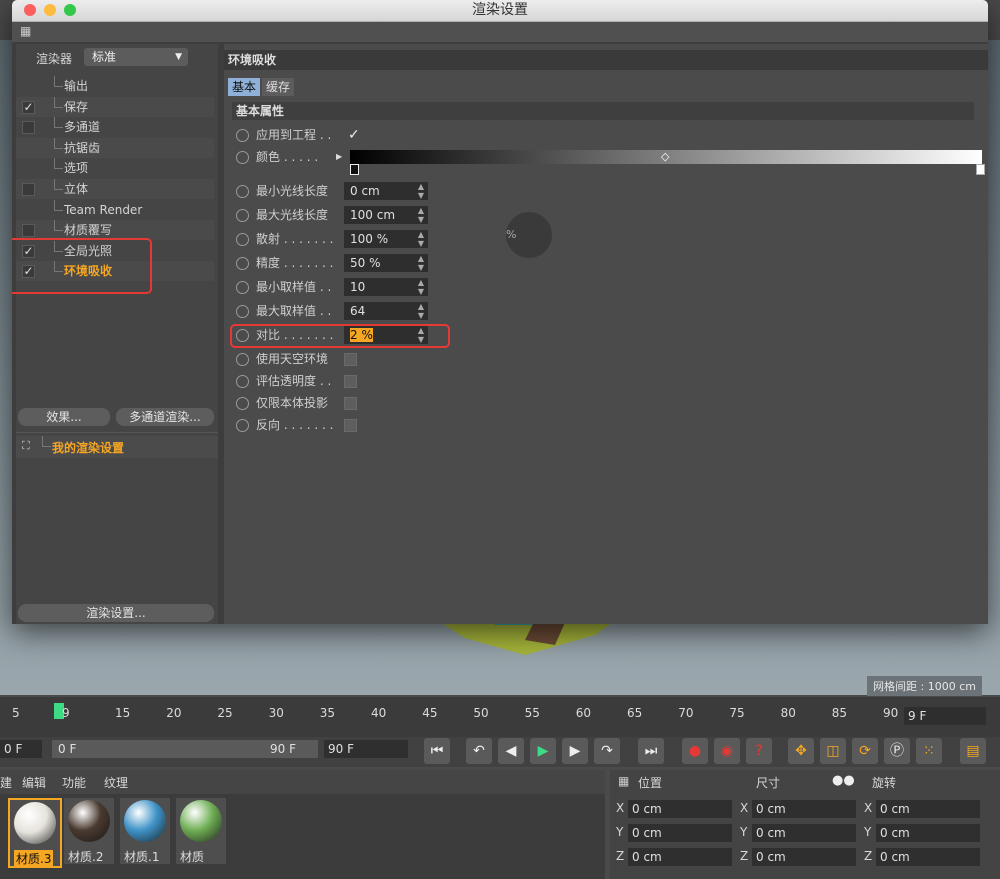  What do you see at coordinates (21, 749) in the screenshot?
I see `start-field: 0 F` at bounding box center [21, 749].